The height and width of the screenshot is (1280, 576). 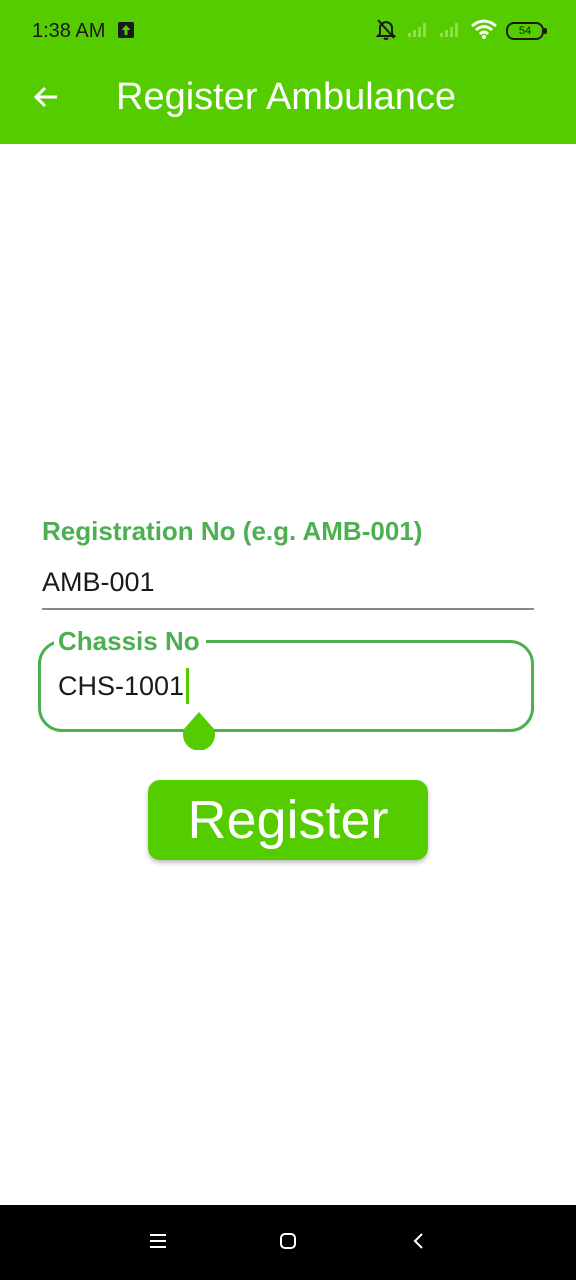 I want to click on home-button, so click(x=288, y=1243).